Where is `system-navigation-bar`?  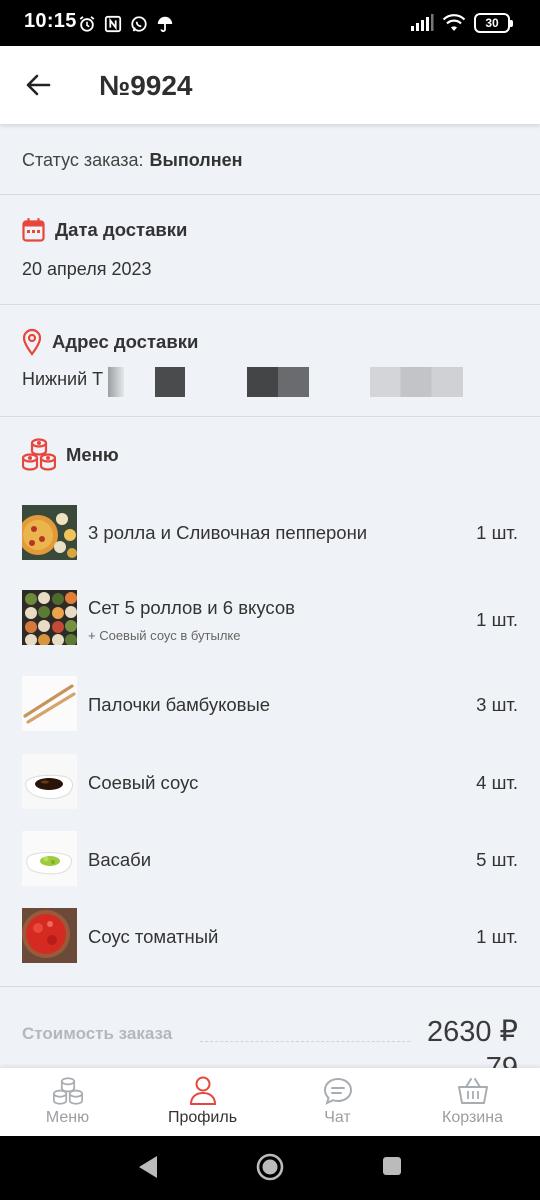 system-navigation-bar is located at coordinates (270, 1168).